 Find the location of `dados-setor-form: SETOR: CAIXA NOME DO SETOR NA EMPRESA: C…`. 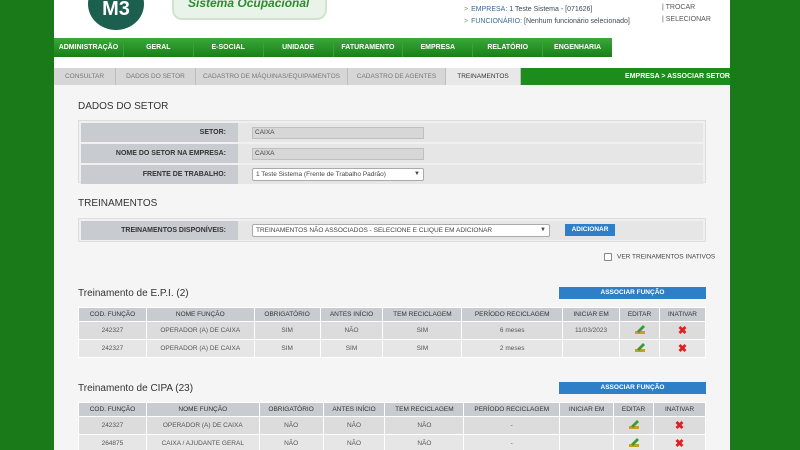

dados-setor-form: SETOR: CAIXA NOME DO SETOR NA EMPRESA: C… is located at coordinates (392, 152).